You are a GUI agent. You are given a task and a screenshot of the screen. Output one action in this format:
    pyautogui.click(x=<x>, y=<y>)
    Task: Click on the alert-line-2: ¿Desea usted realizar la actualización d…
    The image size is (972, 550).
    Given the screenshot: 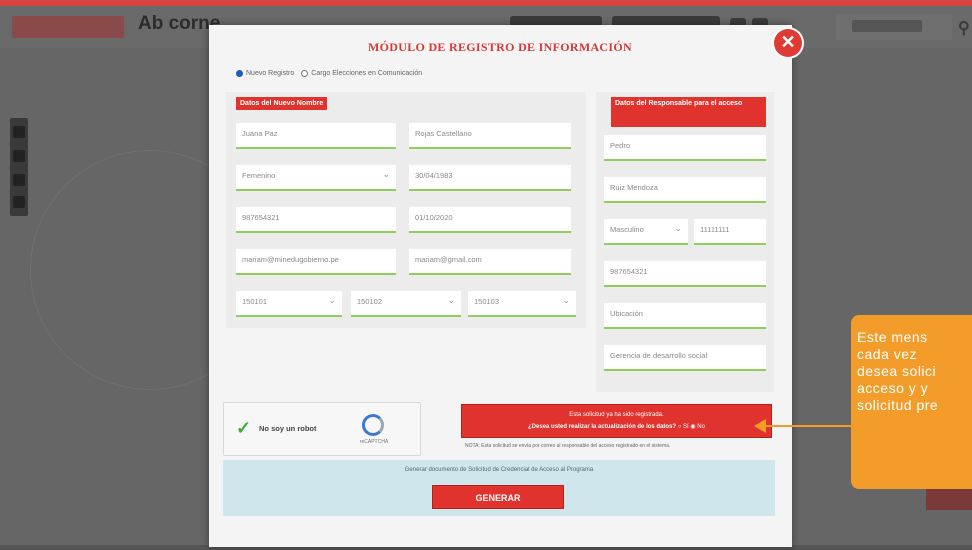 What is the action you would take?
    pyautogui.click(x=616, y=427)
    